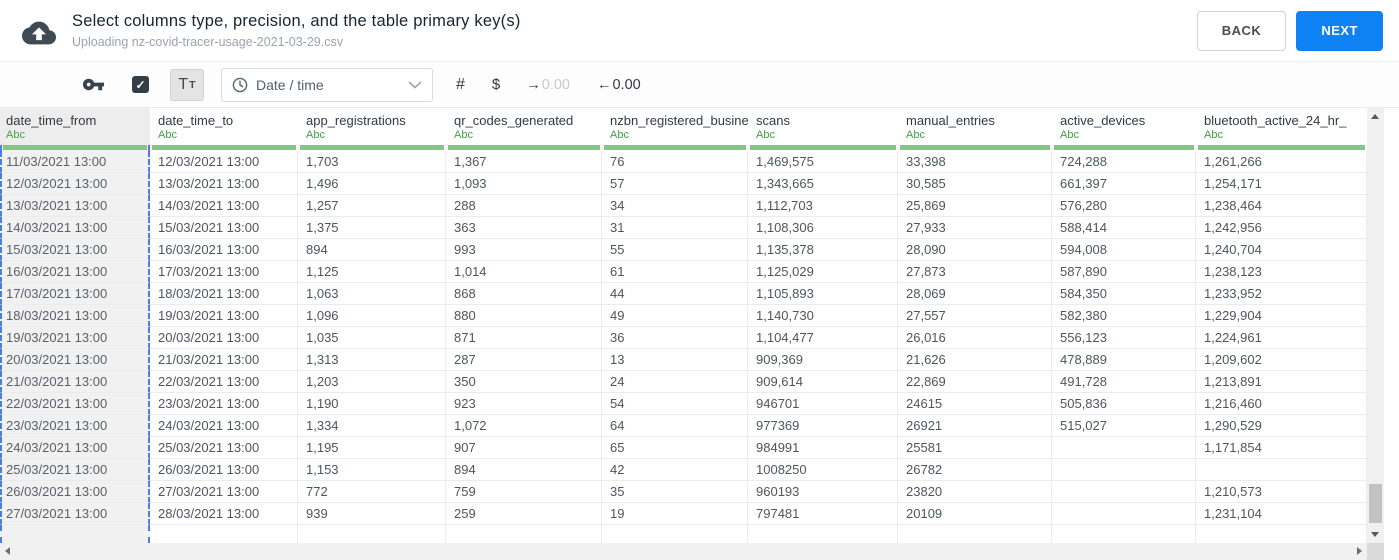 Image resolution: width=1399 pixels, height=560 pixels. Describe the element at coordinates (372, 126) in the screenshot. I see `column-header-app_registrations: app_registrations Abc` at that location.